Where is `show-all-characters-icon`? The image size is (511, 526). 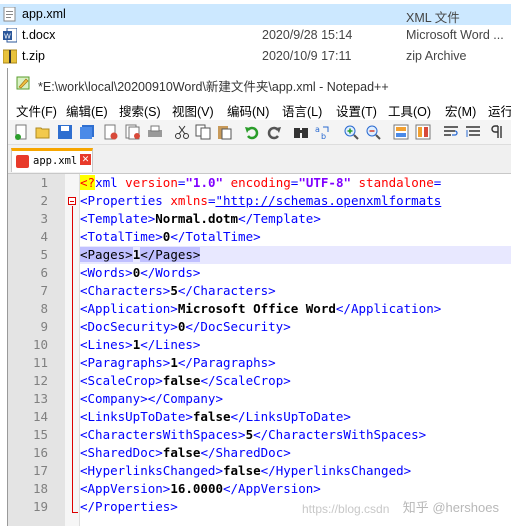 show-all-characters-icon is located at coordinates (497, 132).